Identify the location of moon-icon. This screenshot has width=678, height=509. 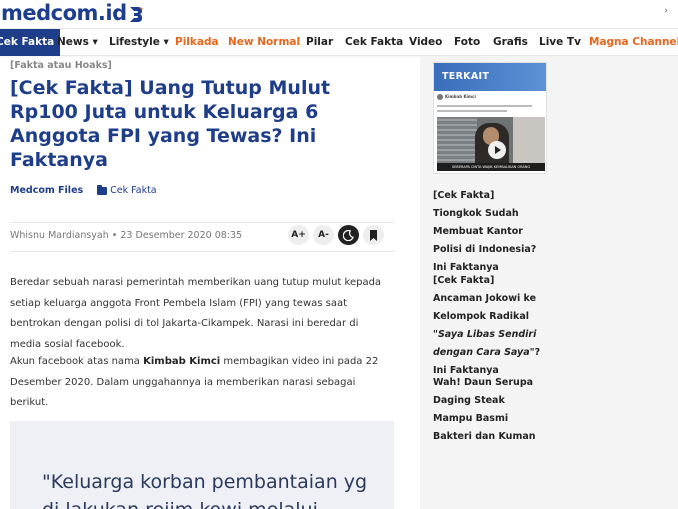
(348, 235).